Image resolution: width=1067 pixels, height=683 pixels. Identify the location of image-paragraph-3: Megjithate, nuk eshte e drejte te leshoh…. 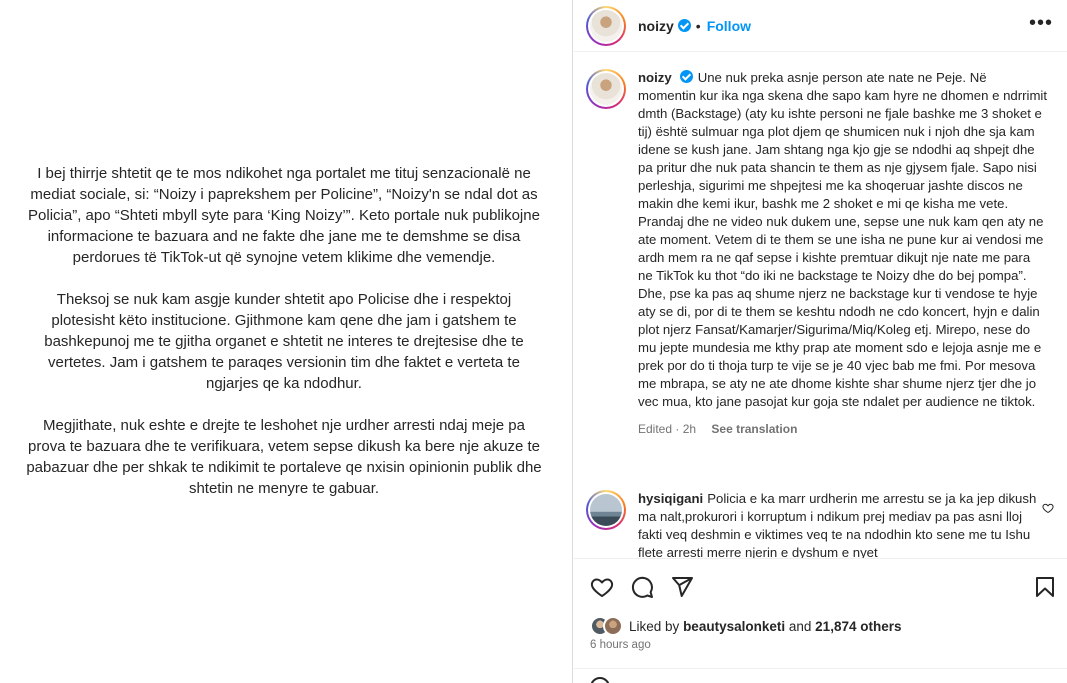
(284, 457).